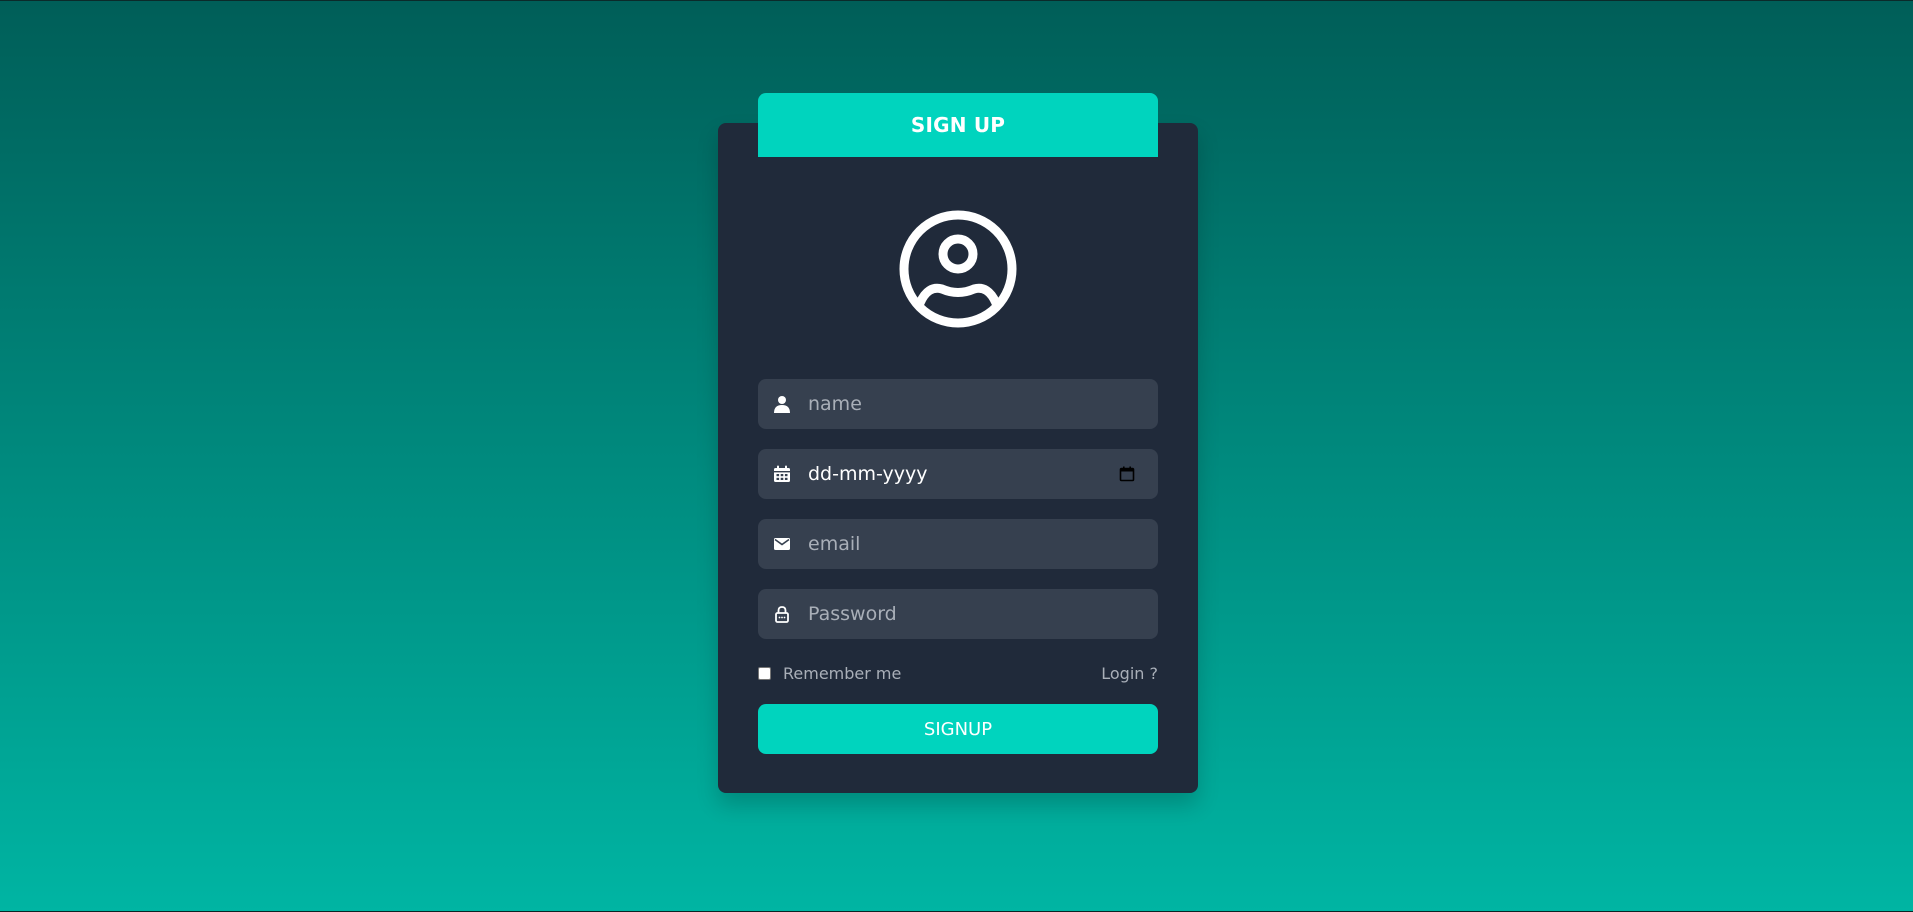 Image resolution: width=1913 pixels, height=912 pixels. I want to click on user-circle-icon, so click(958, 269).